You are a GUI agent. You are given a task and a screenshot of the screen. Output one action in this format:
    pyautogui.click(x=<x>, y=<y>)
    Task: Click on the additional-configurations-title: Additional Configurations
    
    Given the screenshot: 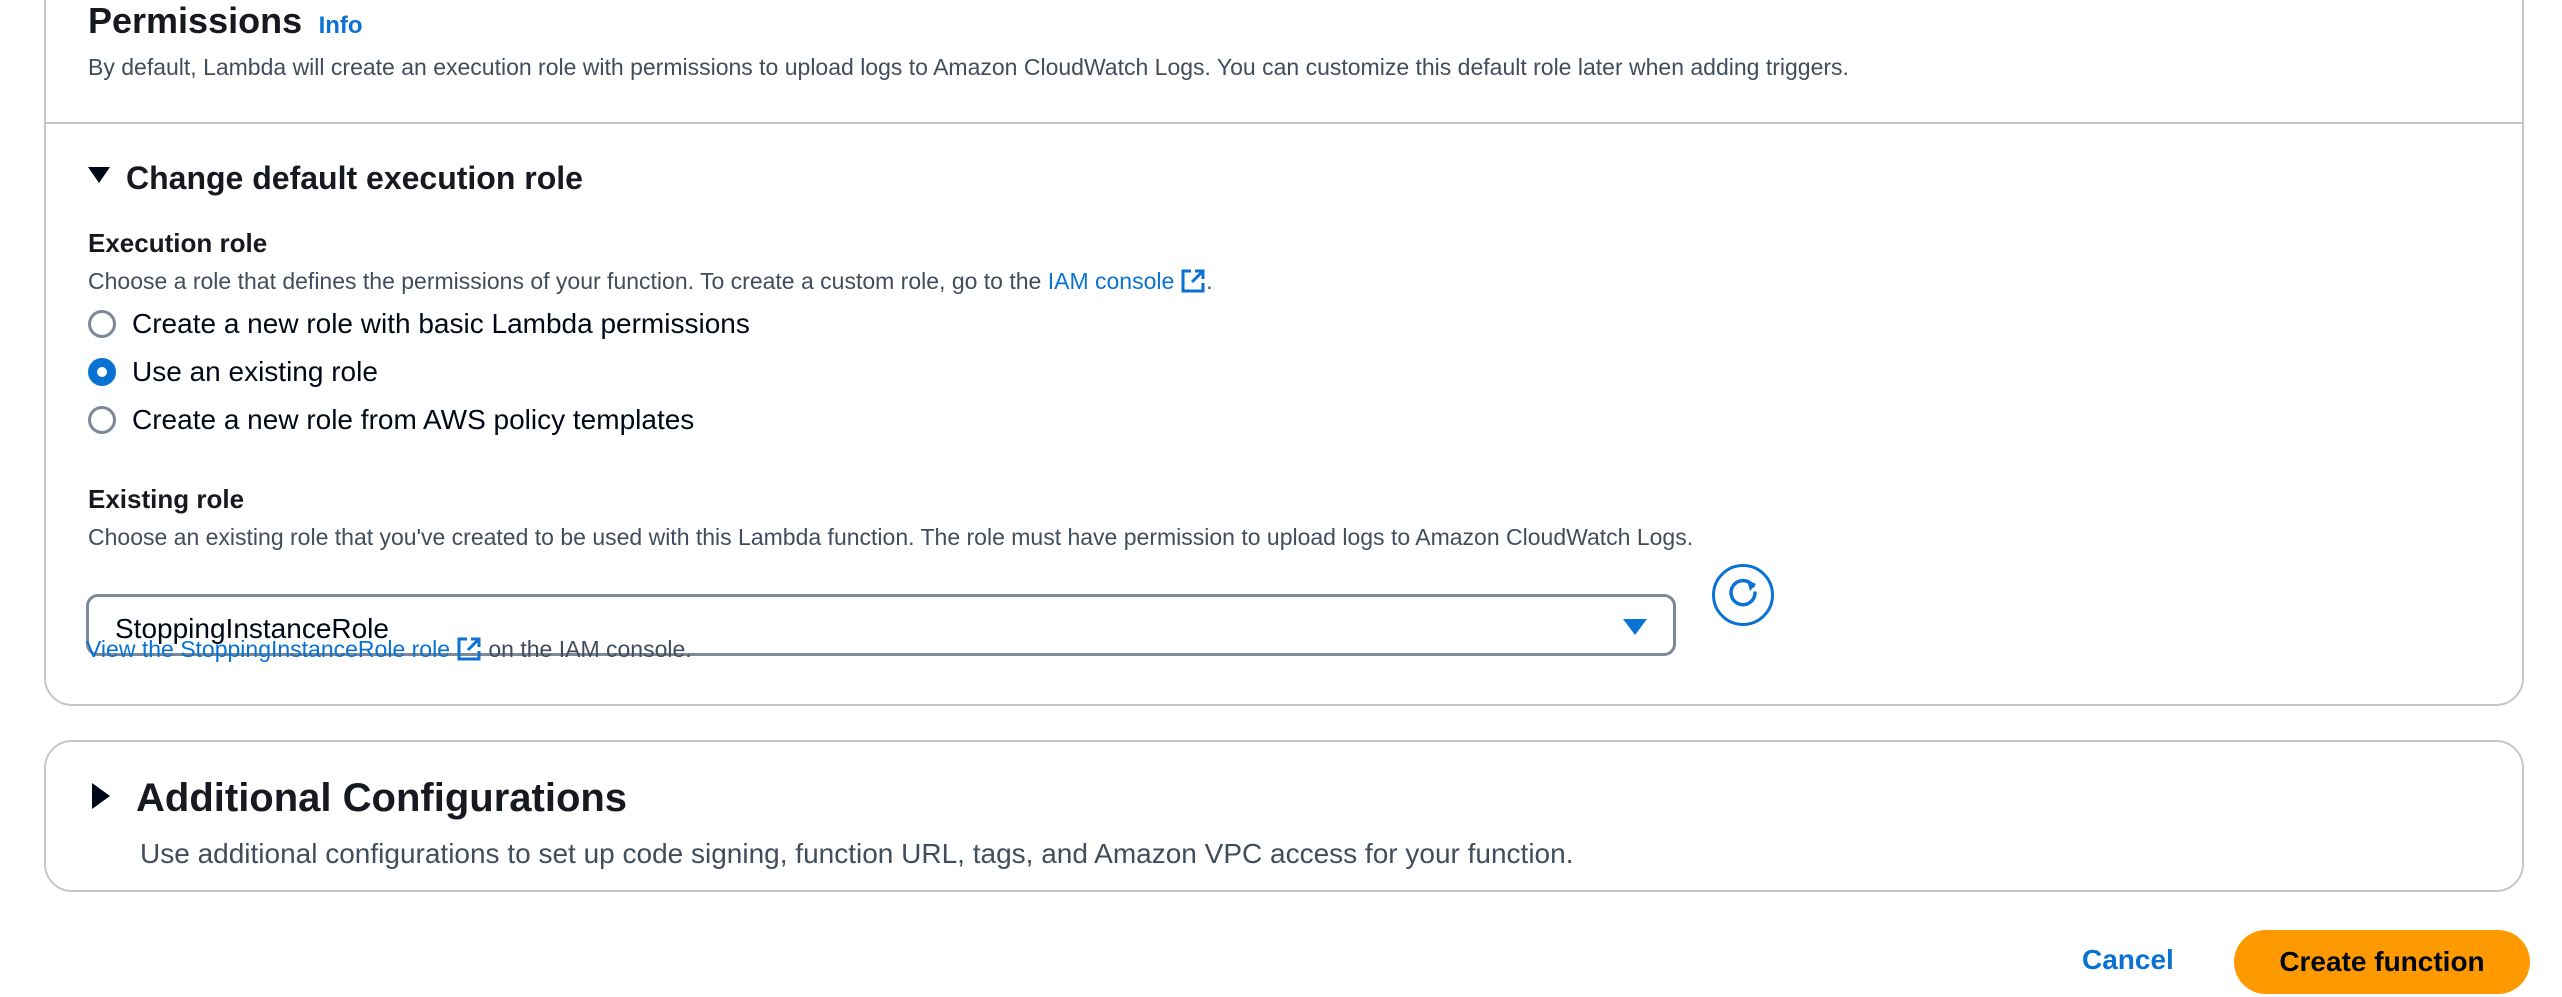 What is the action you would take?
    pyautogui.click(x=382, y=798)
    